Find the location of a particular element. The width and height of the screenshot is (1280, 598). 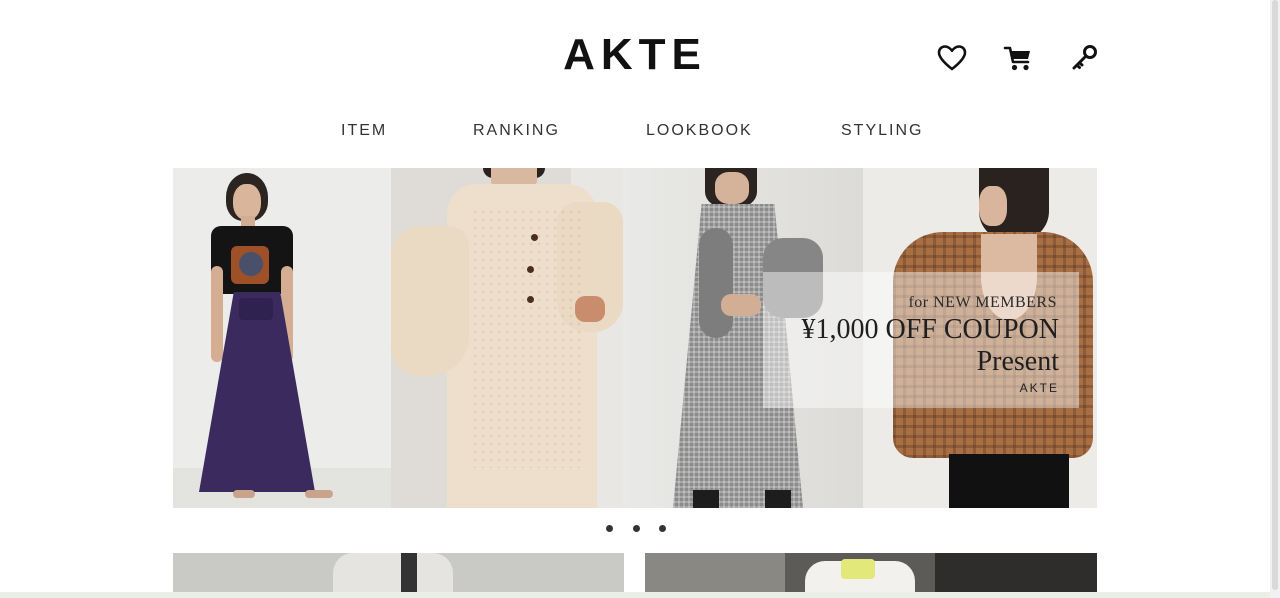

carousel-pagination is located at coordinates (635, 530).